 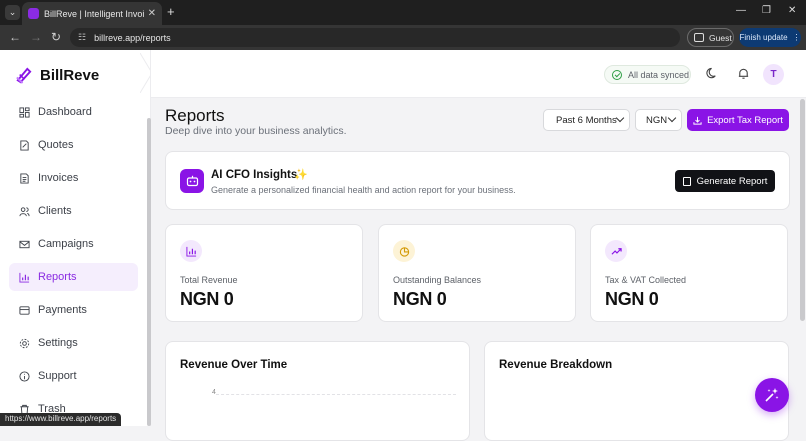 I want to click on revenue-over-time-card: Revenue Over Time 4, so click(x=317, y=391).